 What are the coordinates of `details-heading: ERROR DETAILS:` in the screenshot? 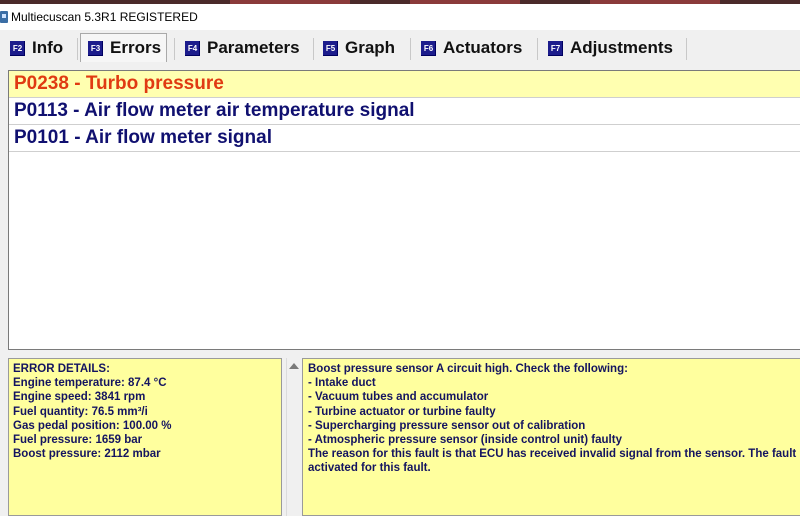 It's located at (61, 369).